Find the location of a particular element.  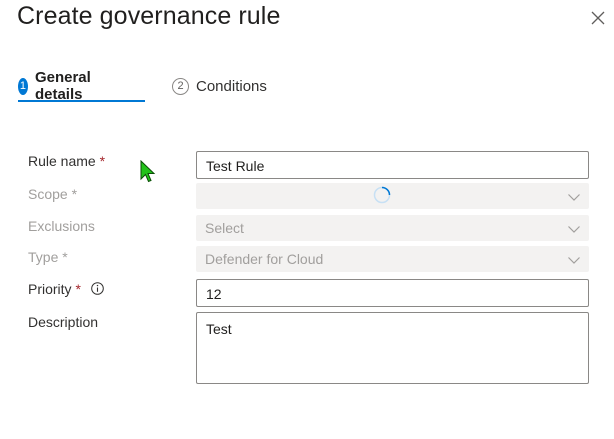

close-icon is located at coordinates (598, 18).